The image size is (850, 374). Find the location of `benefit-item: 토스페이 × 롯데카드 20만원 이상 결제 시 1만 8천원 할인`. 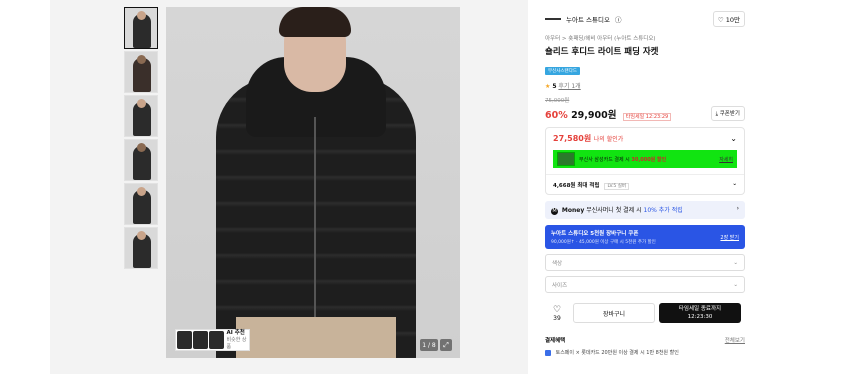

benefit-item: 토스페이 × 롯데카드 20만원 이상 결제 시 1만 8천원 할인 is located at coordinates (645, 352).